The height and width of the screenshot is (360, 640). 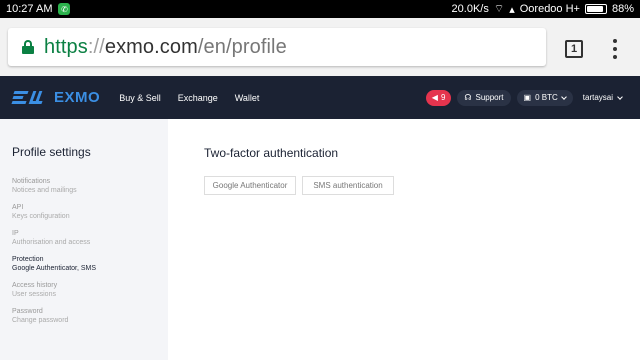 I want to click on user-menu: tartaysai, so click(x=602, y=97).